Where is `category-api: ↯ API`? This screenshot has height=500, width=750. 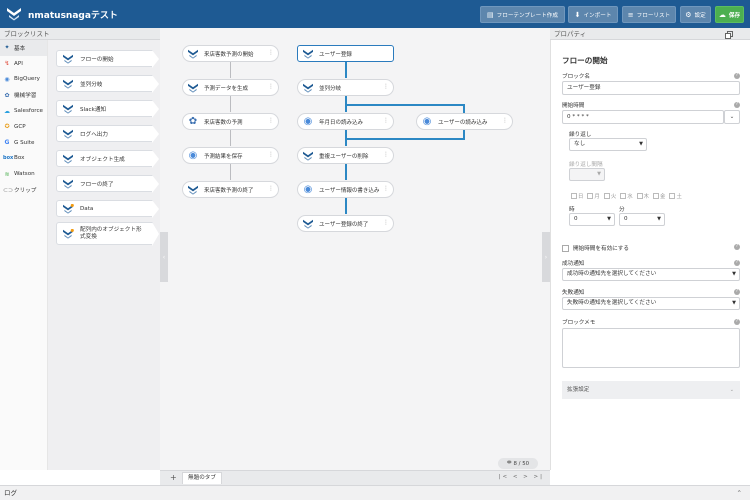
category-api: ↯ API is located at coordinates (23, 64).